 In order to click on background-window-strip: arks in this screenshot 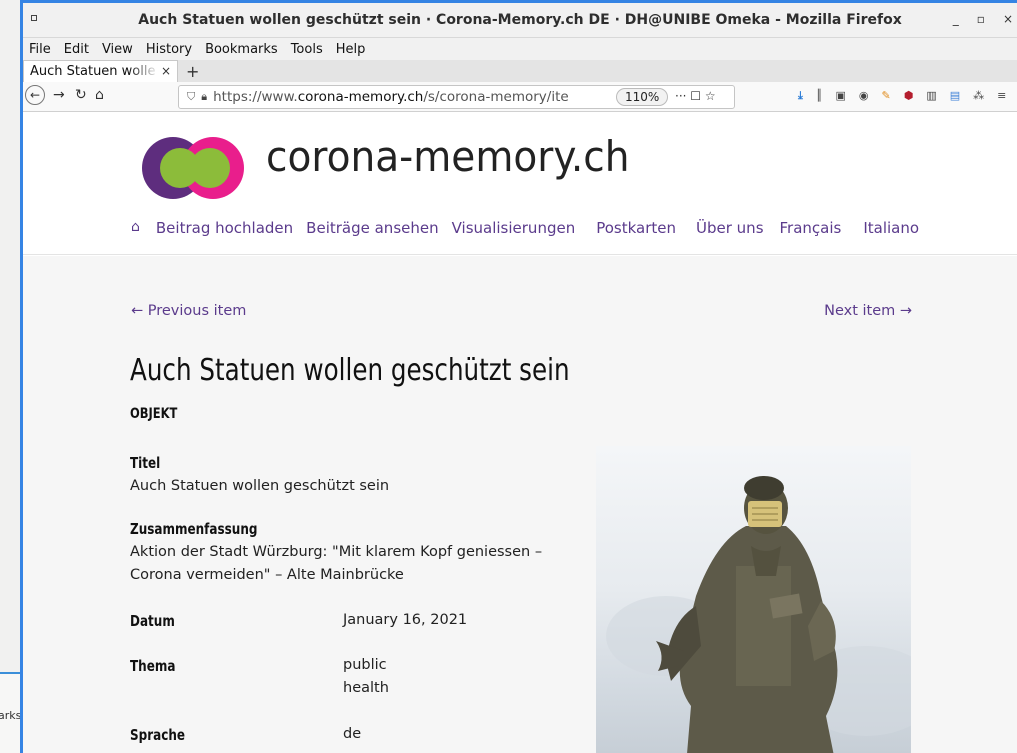, I will do `click(11, 712)`.